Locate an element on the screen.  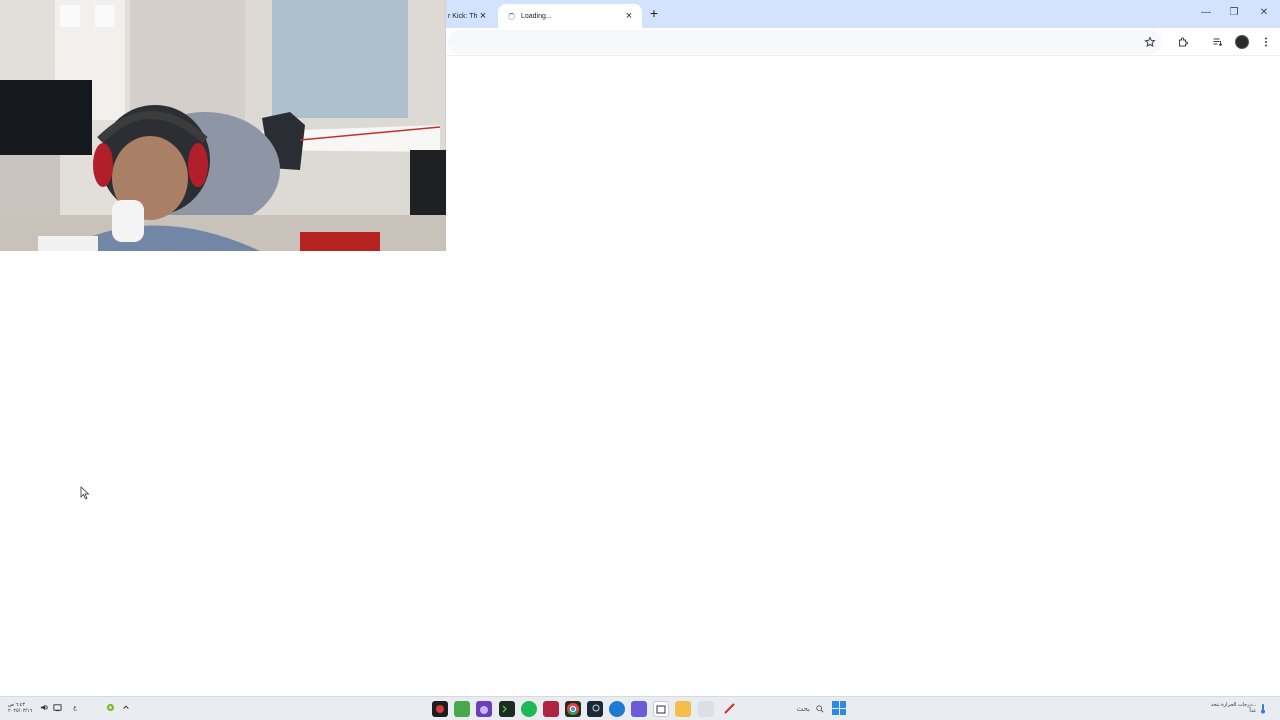
restore-button: ❐ is located at coordinates (1234, 13).